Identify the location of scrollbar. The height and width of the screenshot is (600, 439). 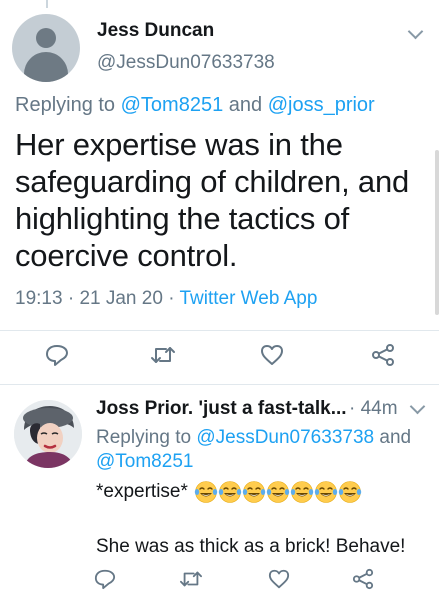
(437, 232).